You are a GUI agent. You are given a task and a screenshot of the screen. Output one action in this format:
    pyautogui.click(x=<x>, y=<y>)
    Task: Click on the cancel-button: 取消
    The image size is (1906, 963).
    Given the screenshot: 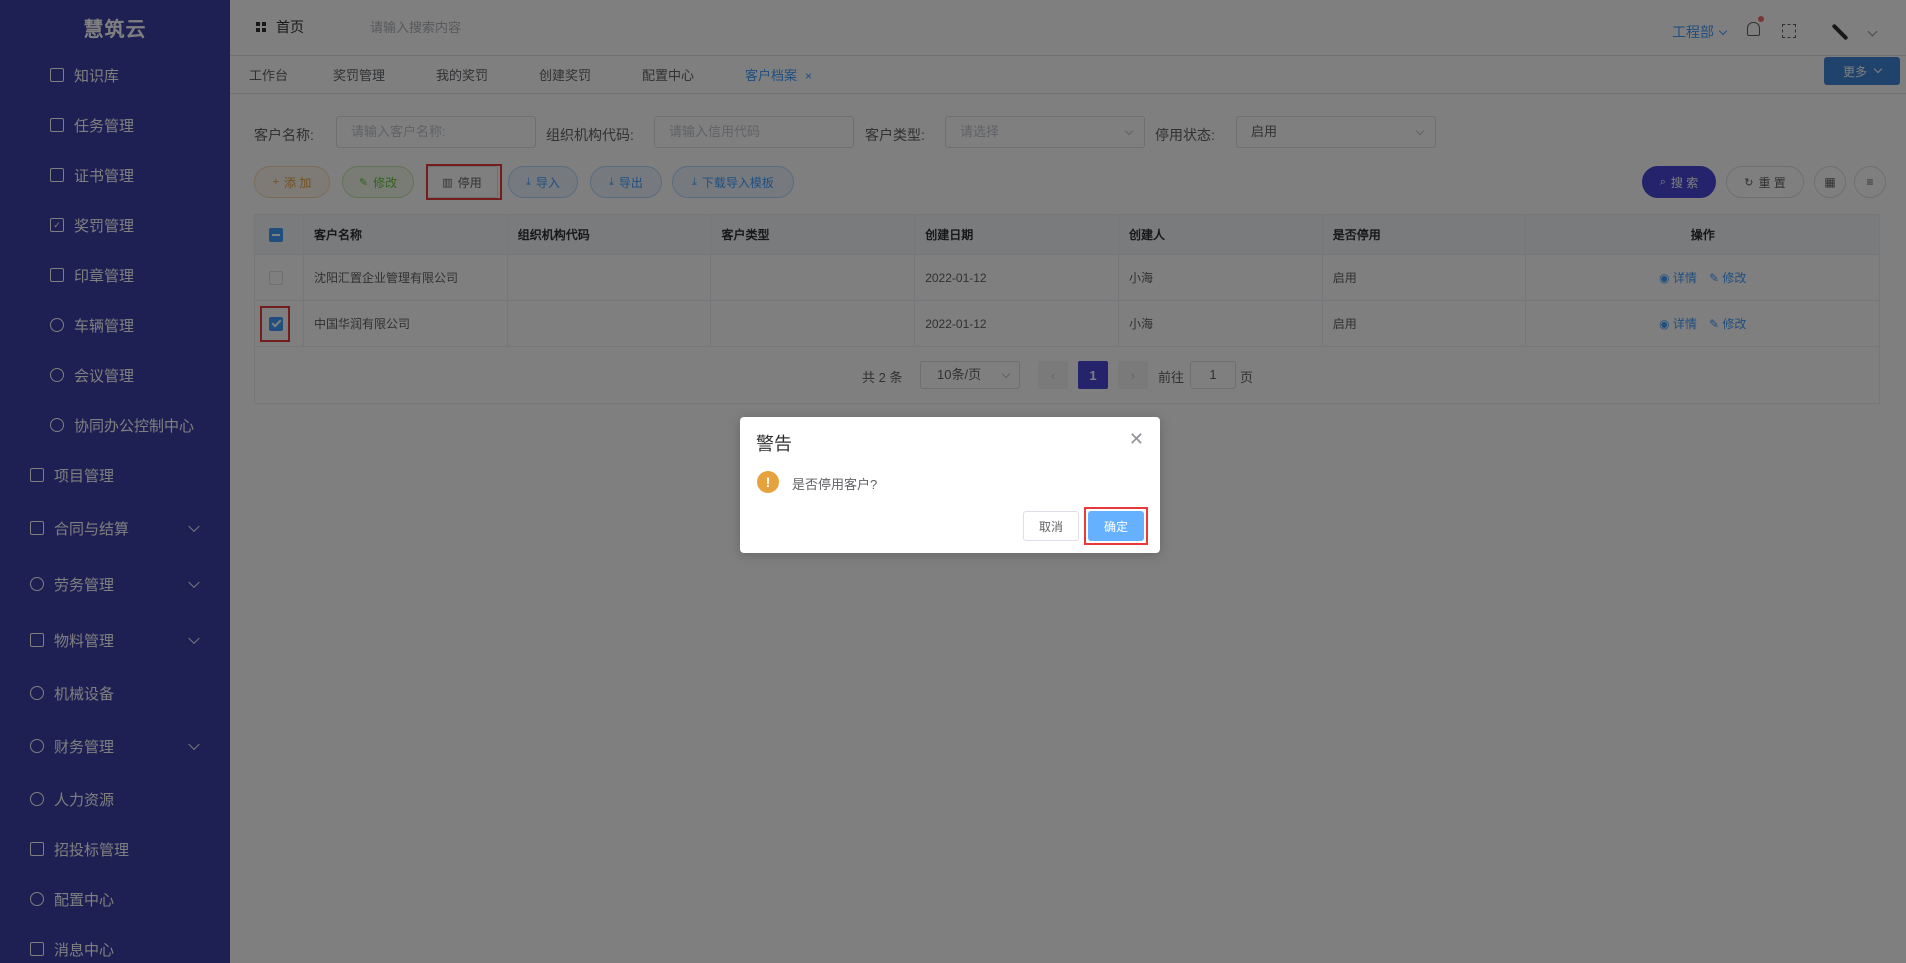 What is the action you would take?
    pyautogui.click(x=1051, y=526)
    